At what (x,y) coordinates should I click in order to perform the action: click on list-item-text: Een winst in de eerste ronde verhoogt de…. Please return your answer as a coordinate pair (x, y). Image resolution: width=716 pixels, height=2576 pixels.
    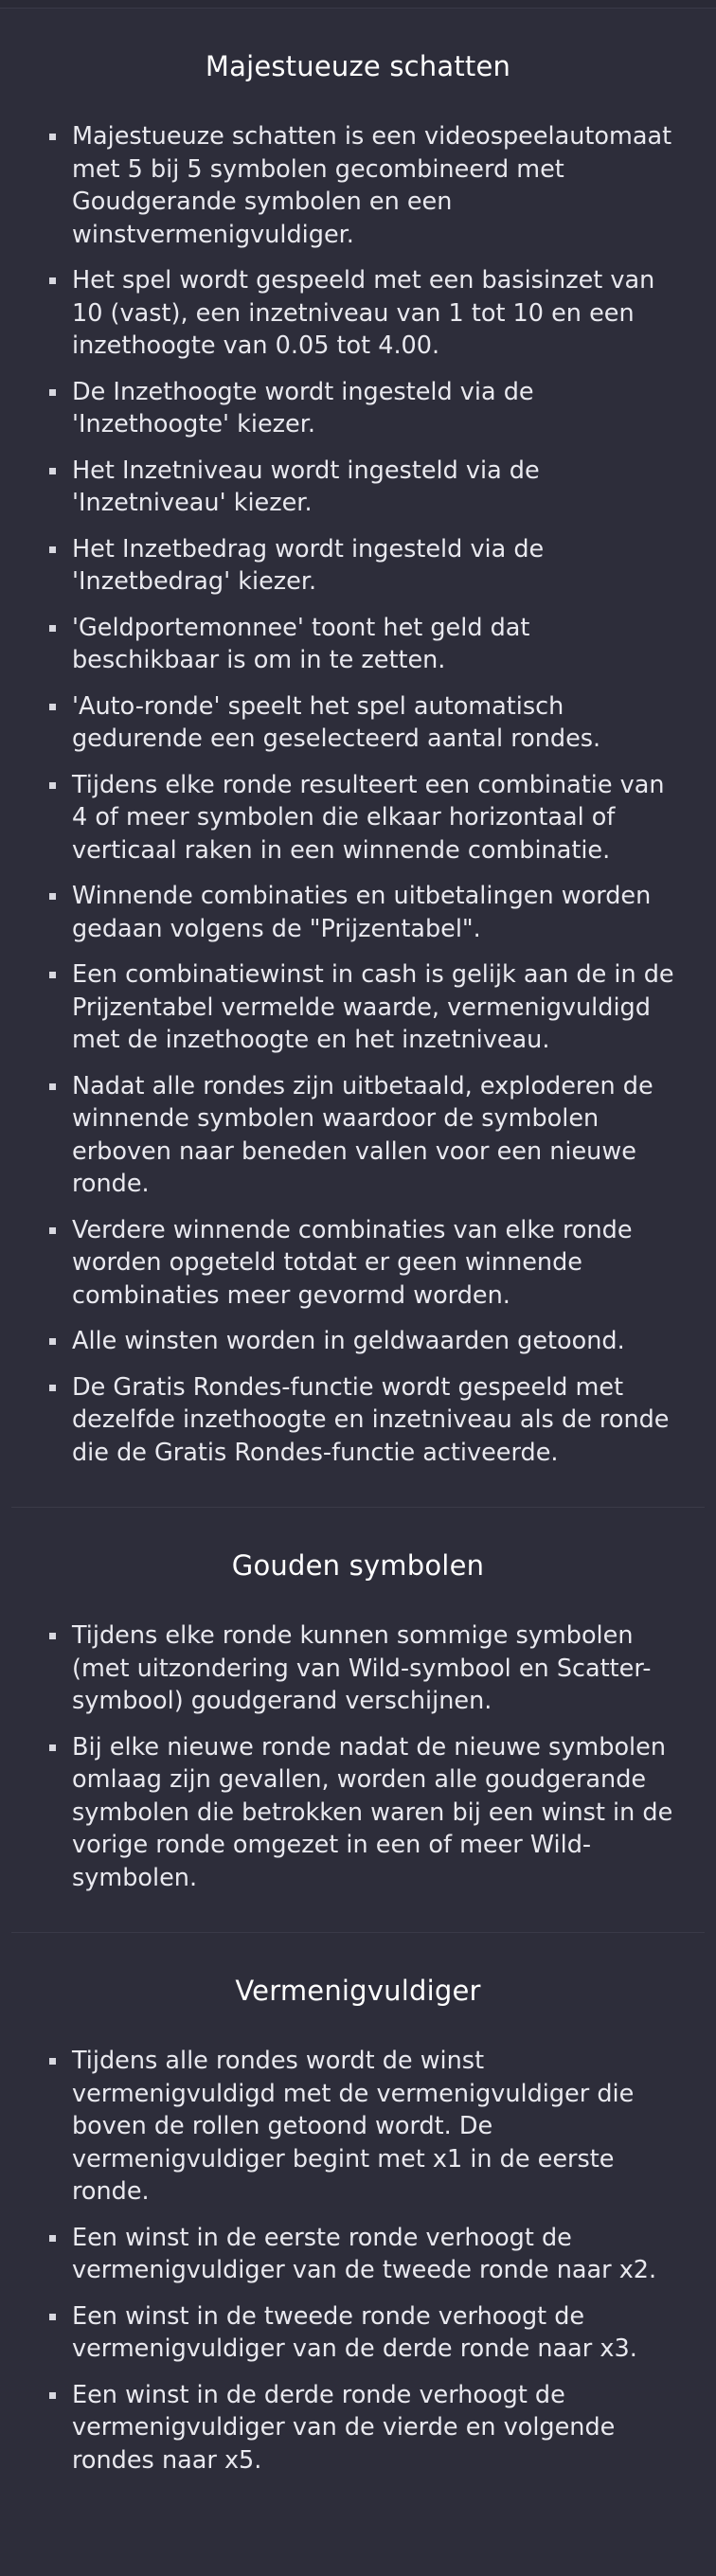
    Looking at the image, I should click on (364, 2254).